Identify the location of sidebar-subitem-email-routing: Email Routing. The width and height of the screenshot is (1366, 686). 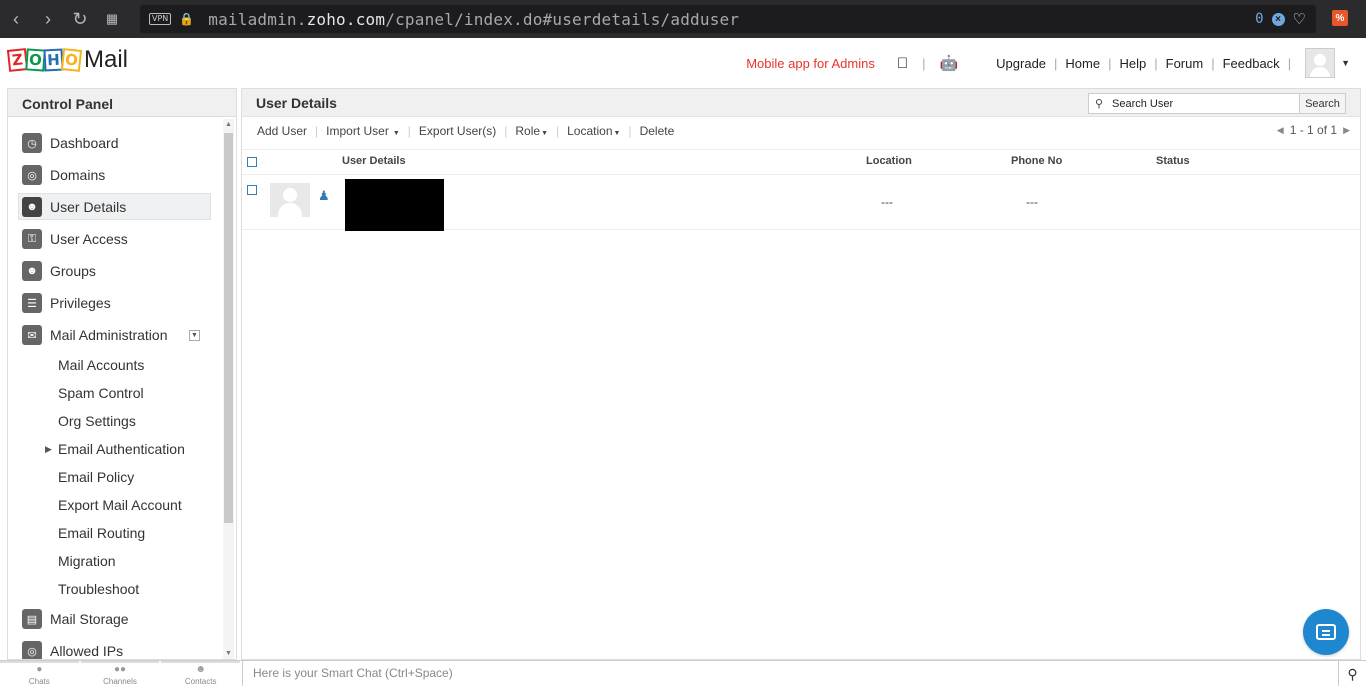
(115, 533).